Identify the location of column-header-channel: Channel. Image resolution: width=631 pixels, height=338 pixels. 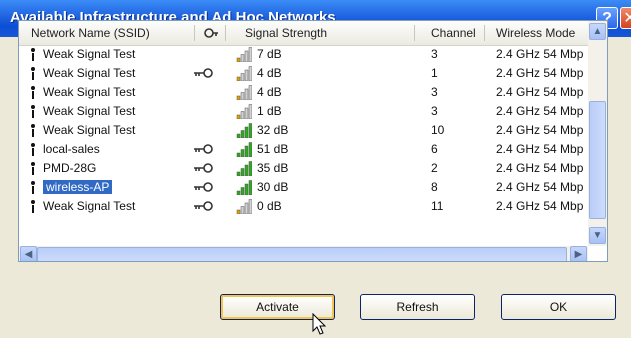
(453, 33).